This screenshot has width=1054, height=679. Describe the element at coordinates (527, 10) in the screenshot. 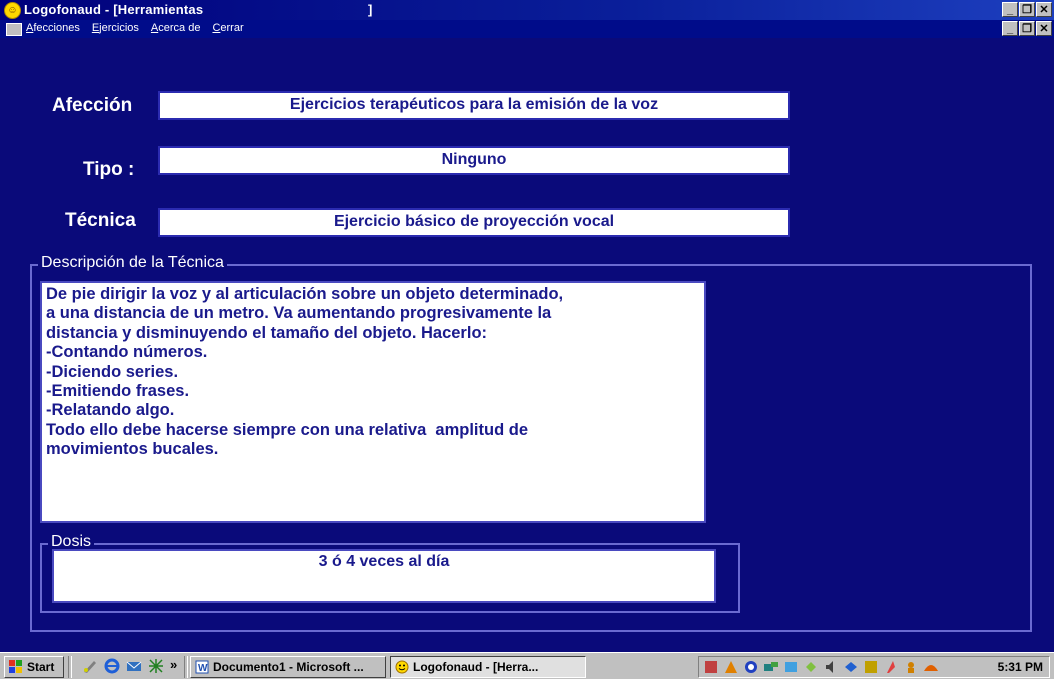

I see `title-bar: ☺ Logofonaud - [Herramientas ] _ ❐ ✕` at that location.